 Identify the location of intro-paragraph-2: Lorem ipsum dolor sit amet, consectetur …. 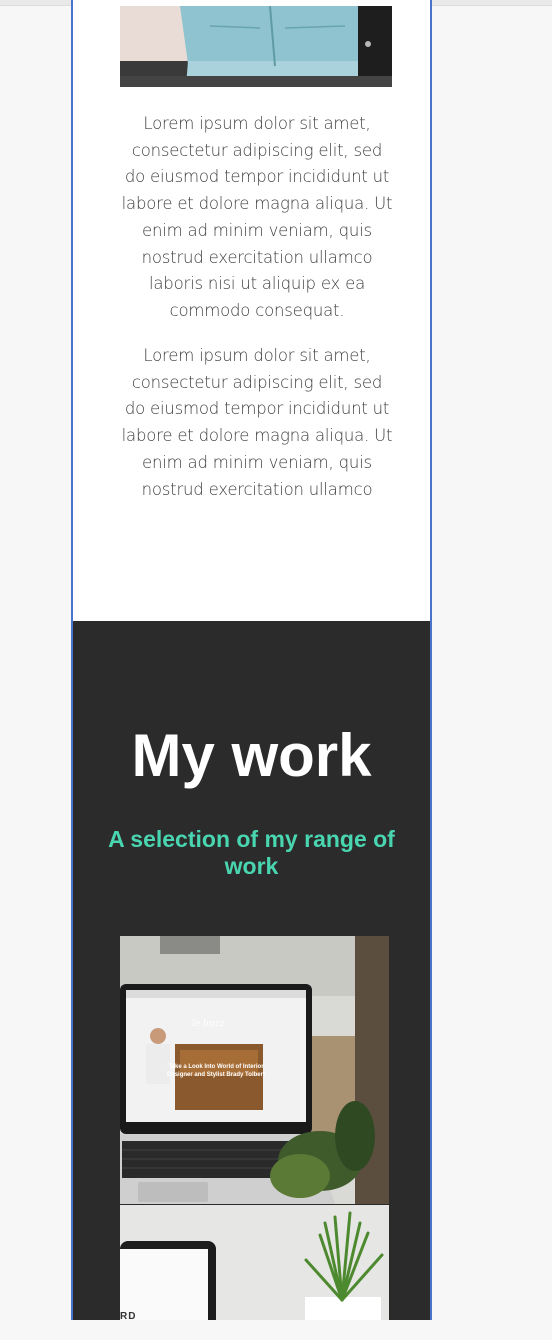
(257, 422).